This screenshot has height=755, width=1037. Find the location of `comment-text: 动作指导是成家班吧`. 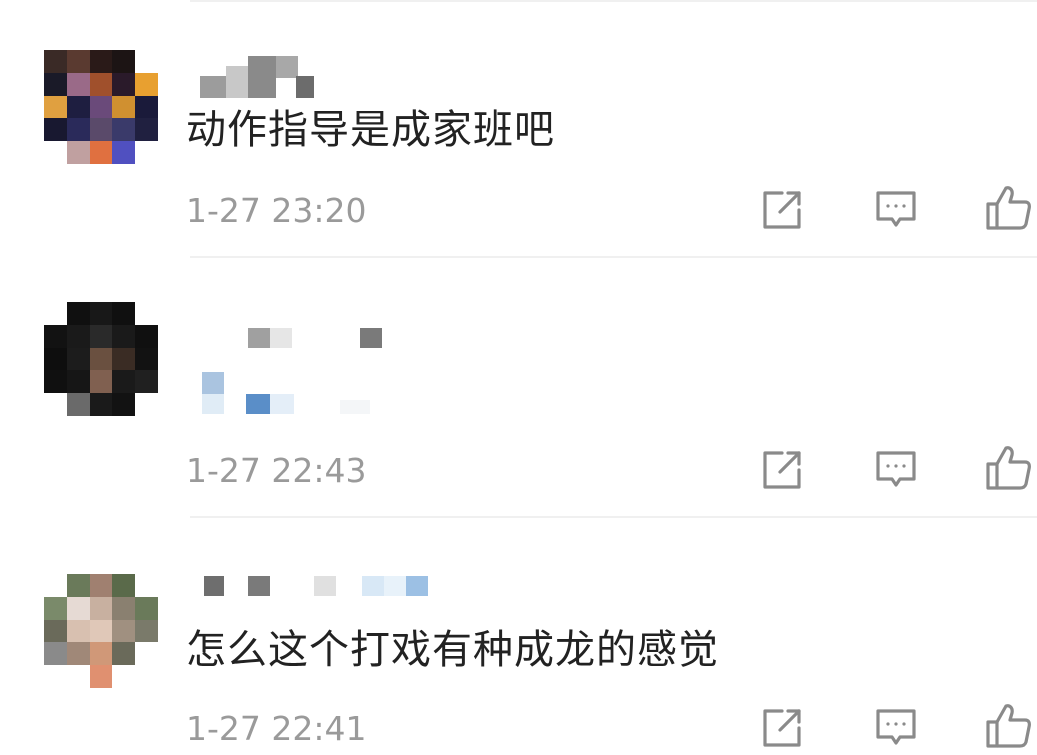

comment-text: 动作指导是成家班吧 is located at coordinates (370, 130).